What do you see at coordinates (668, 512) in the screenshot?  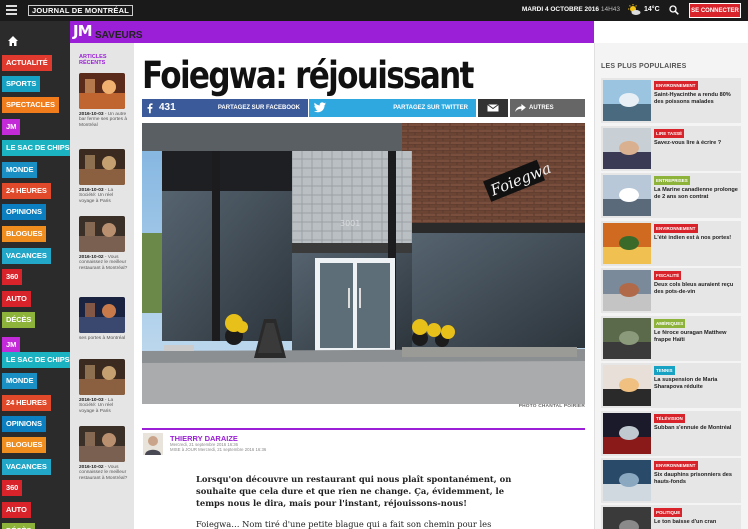 I see `popular-category: POLITIQUE` at bounding box center [668, 512].